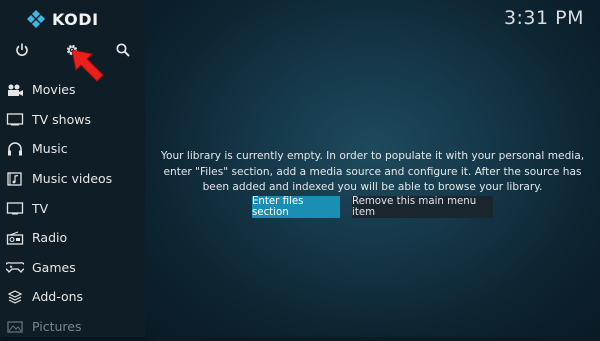  What do you see at coordinates (40, 208) in the screenshot?
I see `menu-item-label: TV` at bounding box center [40, 208].